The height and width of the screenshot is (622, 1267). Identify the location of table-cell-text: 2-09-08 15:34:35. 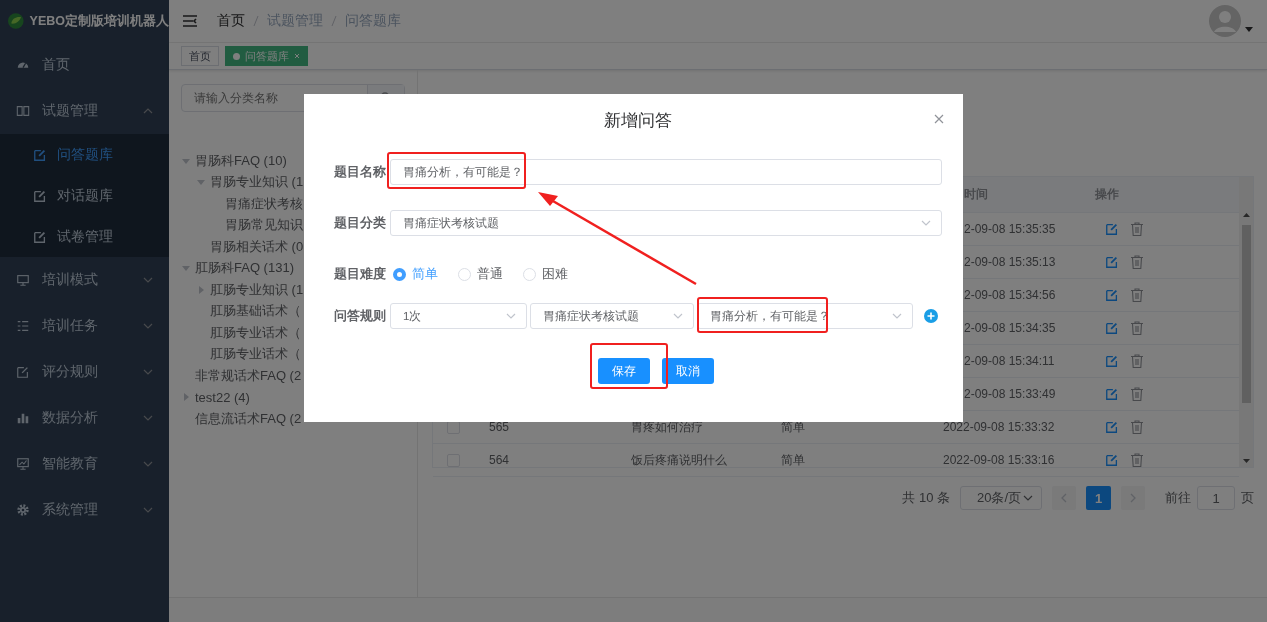
(1010, 328).